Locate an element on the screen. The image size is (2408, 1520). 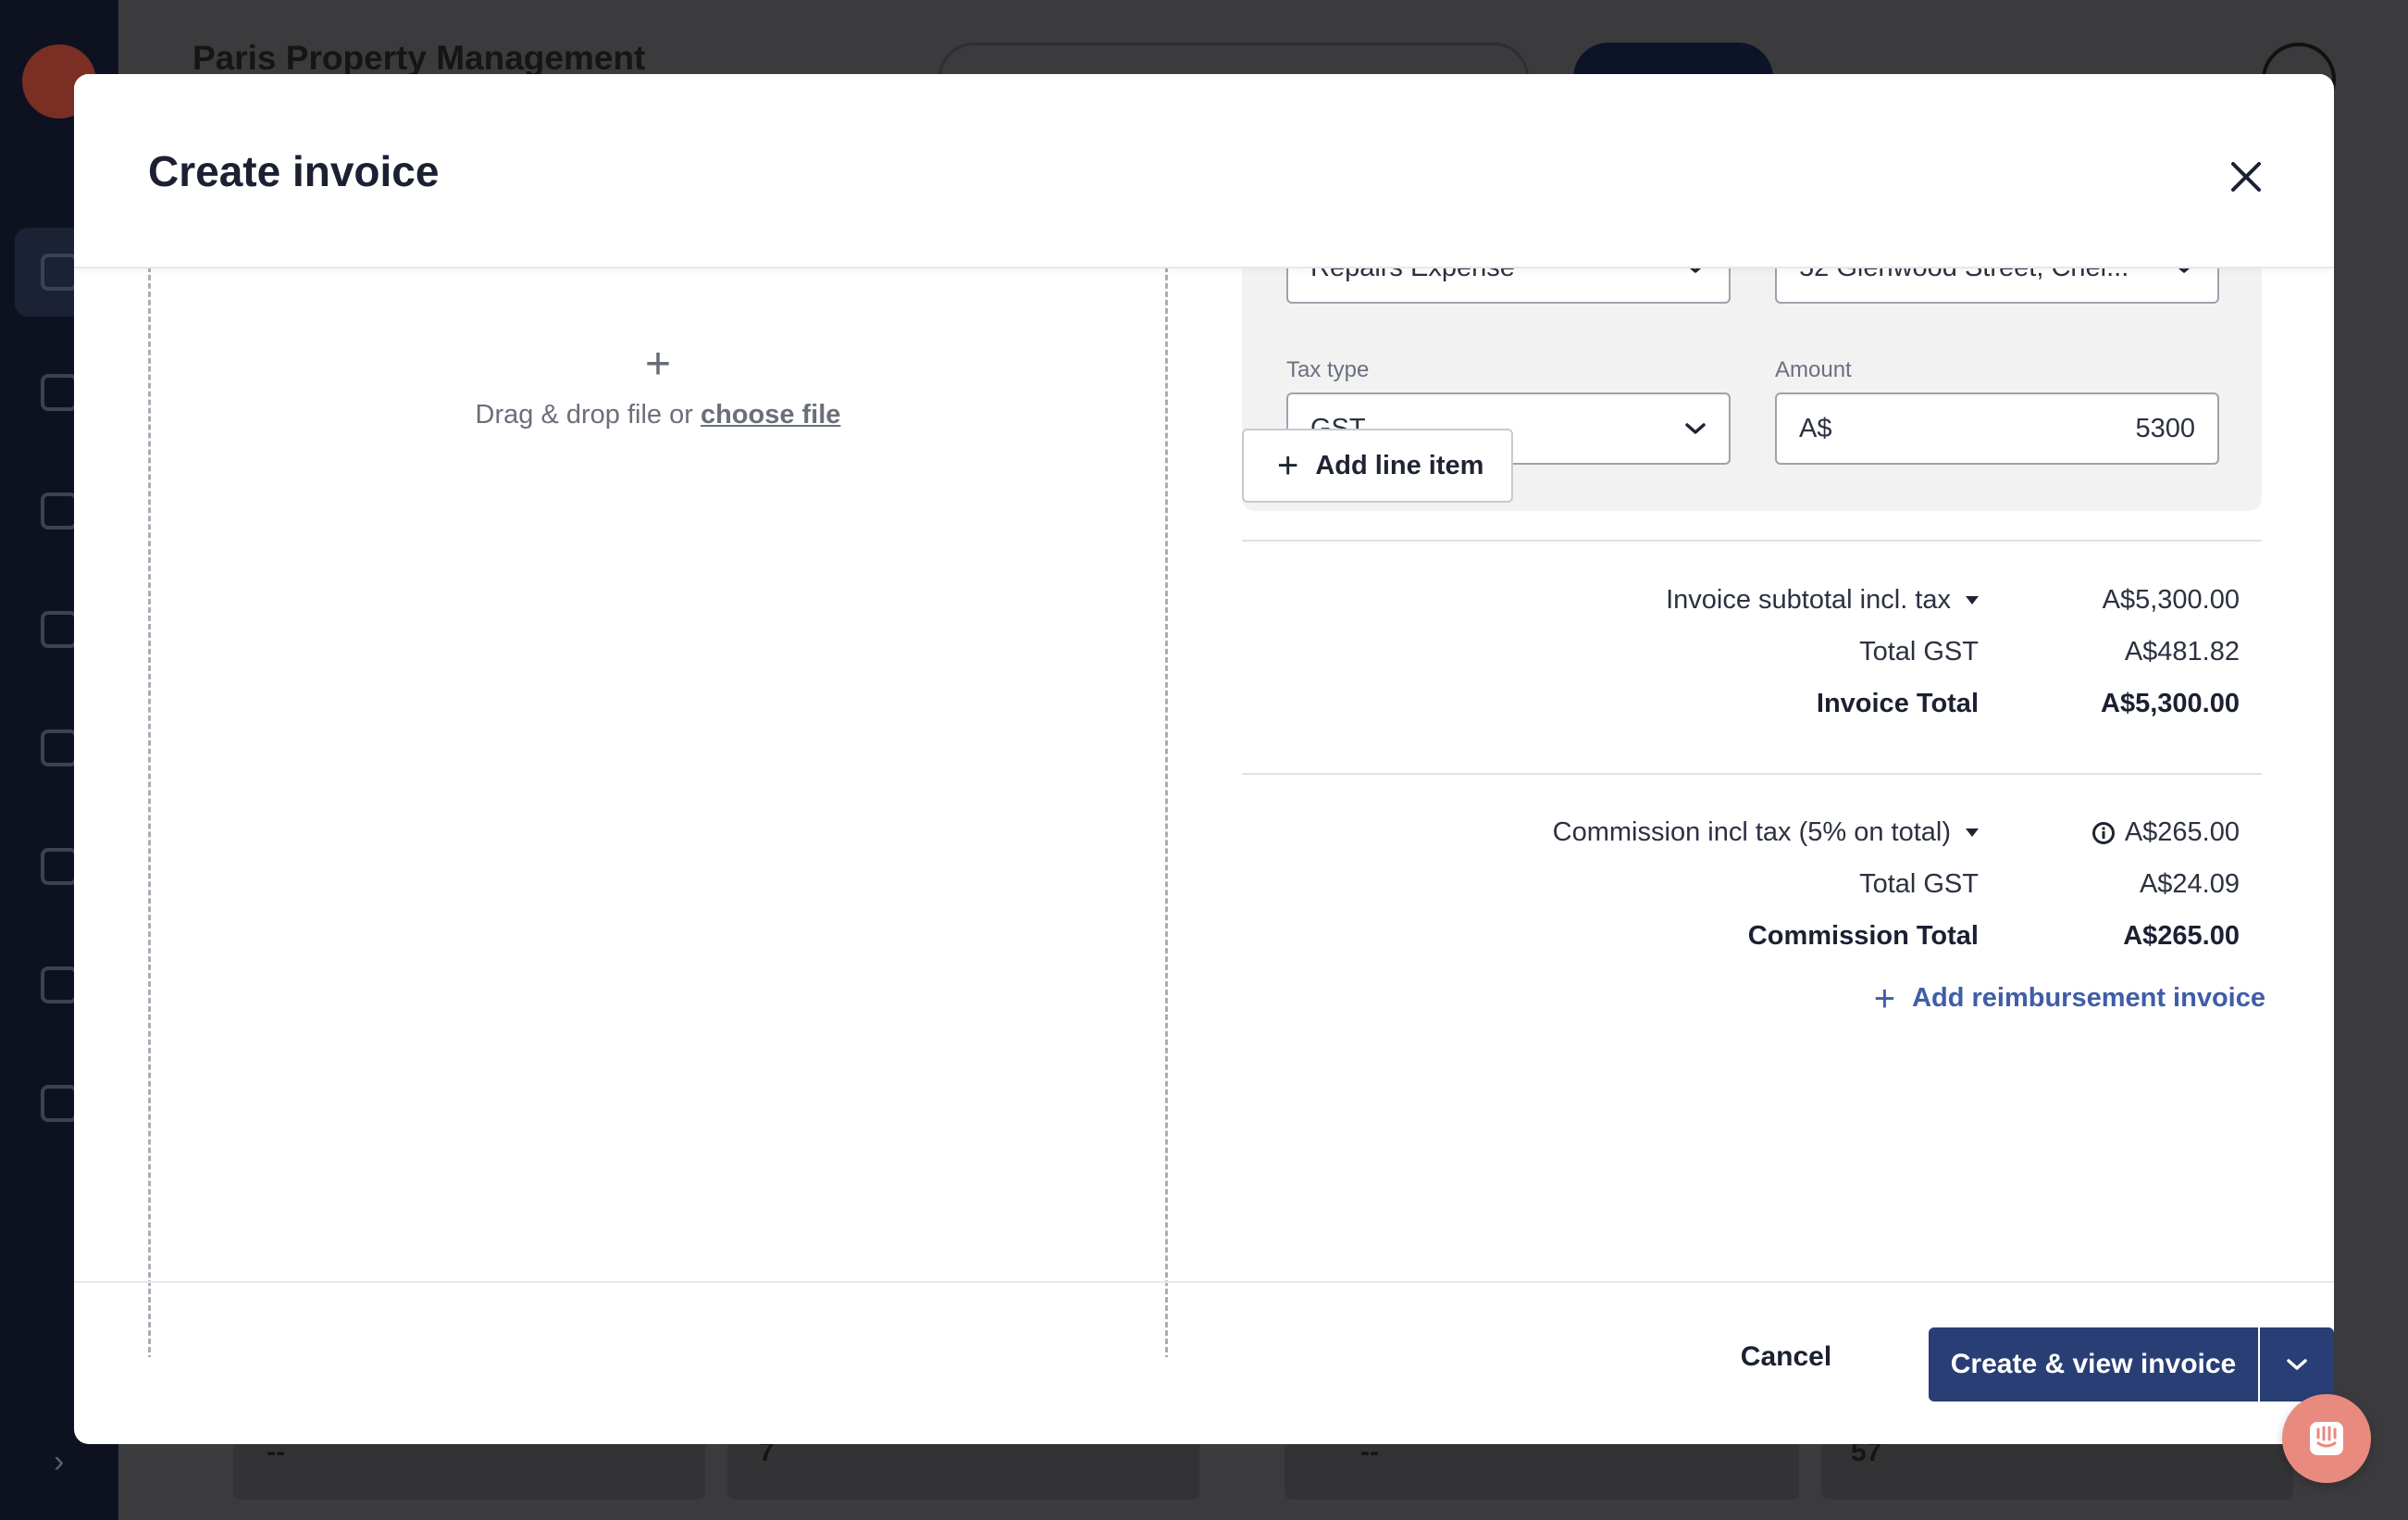
info-icon is located at coordinates (2103, 833).